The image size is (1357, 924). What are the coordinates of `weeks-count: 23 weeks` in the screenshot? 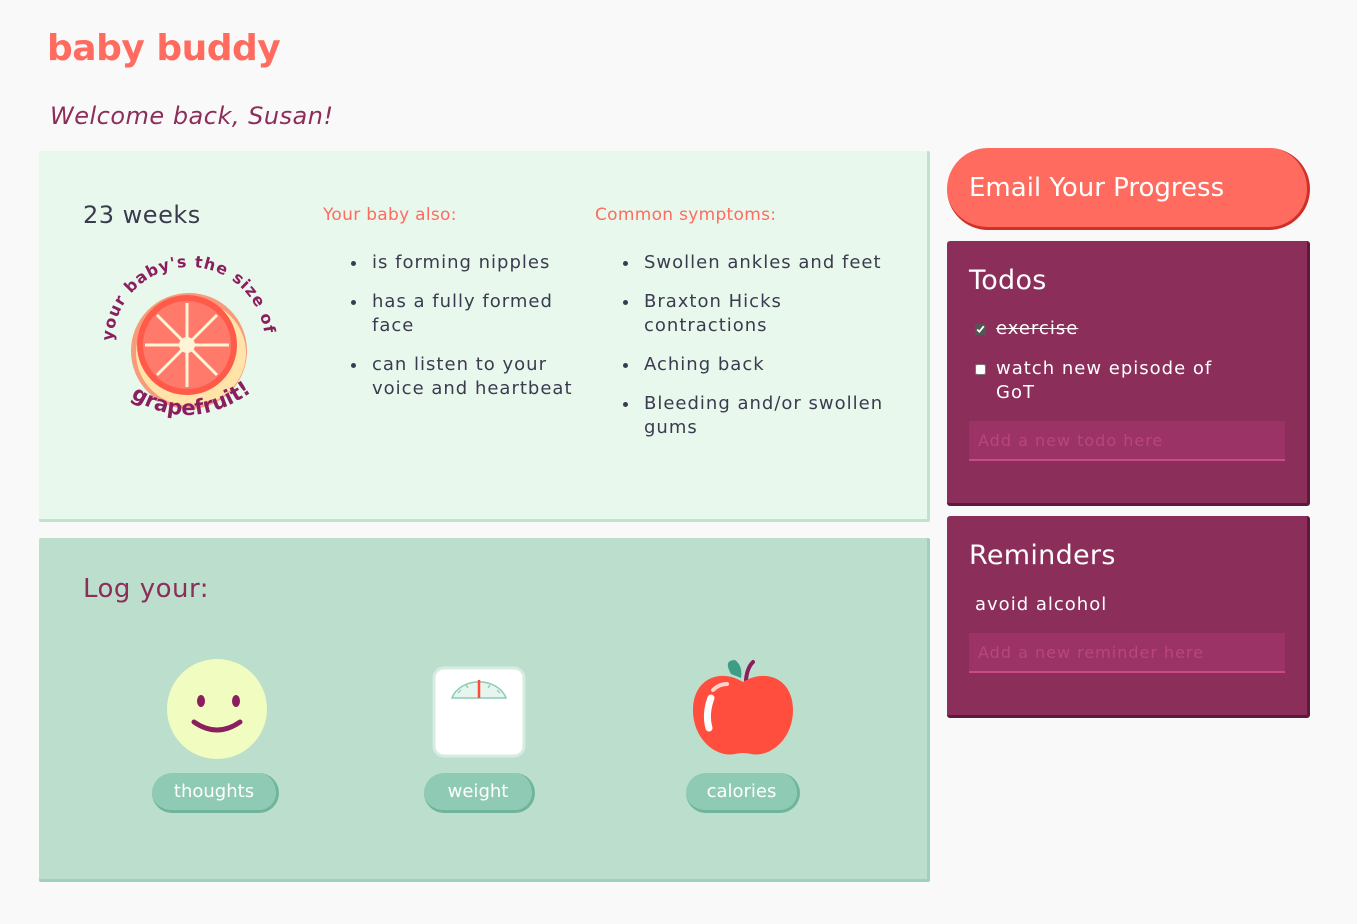 It's located at (142, 215).